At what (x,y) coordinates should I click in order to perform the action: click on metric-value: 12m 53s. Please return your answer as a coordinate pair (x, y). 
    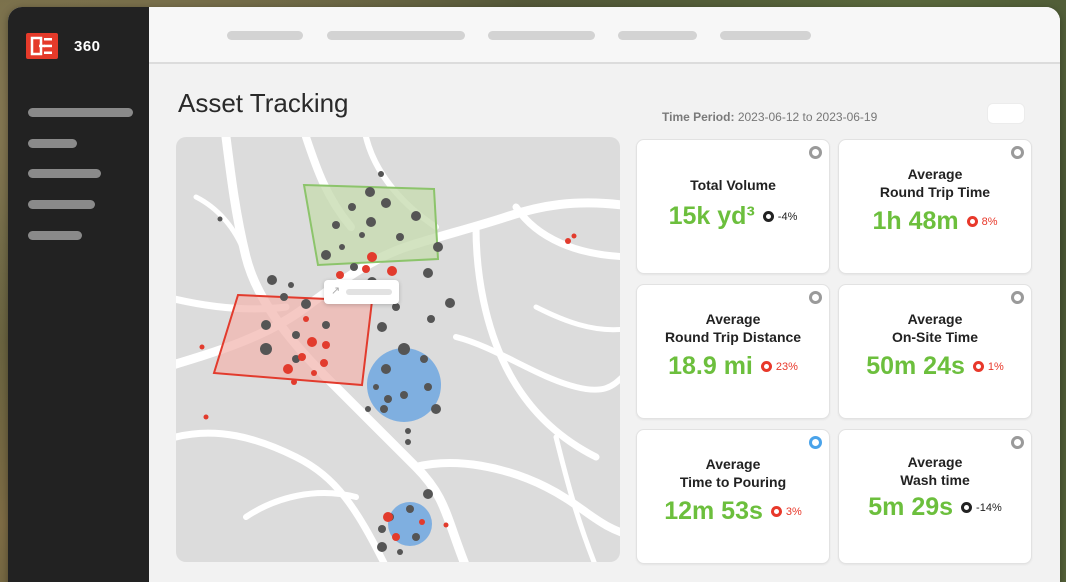
    Looking at the image, I should click on (713, 511).